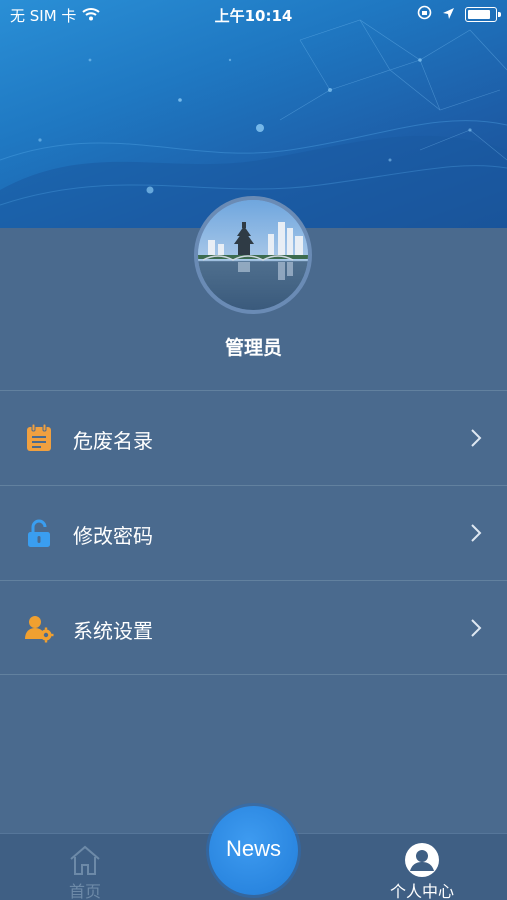 Image resolution: width=507 pixels, height=900 pixels. I want to click on home-icon, so click(85, 860).